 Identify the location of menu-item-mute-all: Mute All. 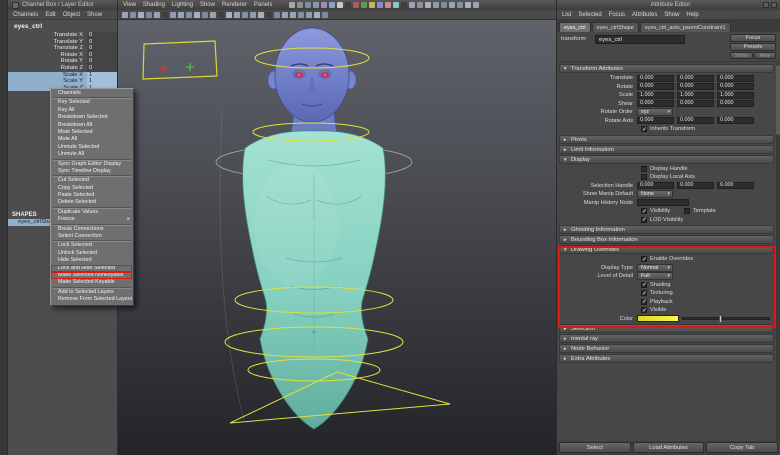
(92, 139).